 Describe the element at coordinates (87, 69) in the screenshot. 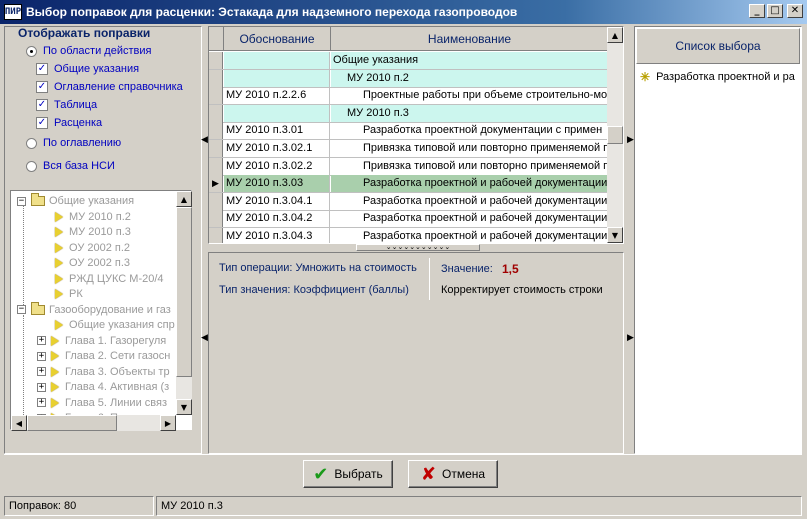

I see `check-general: ✓ Общие указания` at that location.